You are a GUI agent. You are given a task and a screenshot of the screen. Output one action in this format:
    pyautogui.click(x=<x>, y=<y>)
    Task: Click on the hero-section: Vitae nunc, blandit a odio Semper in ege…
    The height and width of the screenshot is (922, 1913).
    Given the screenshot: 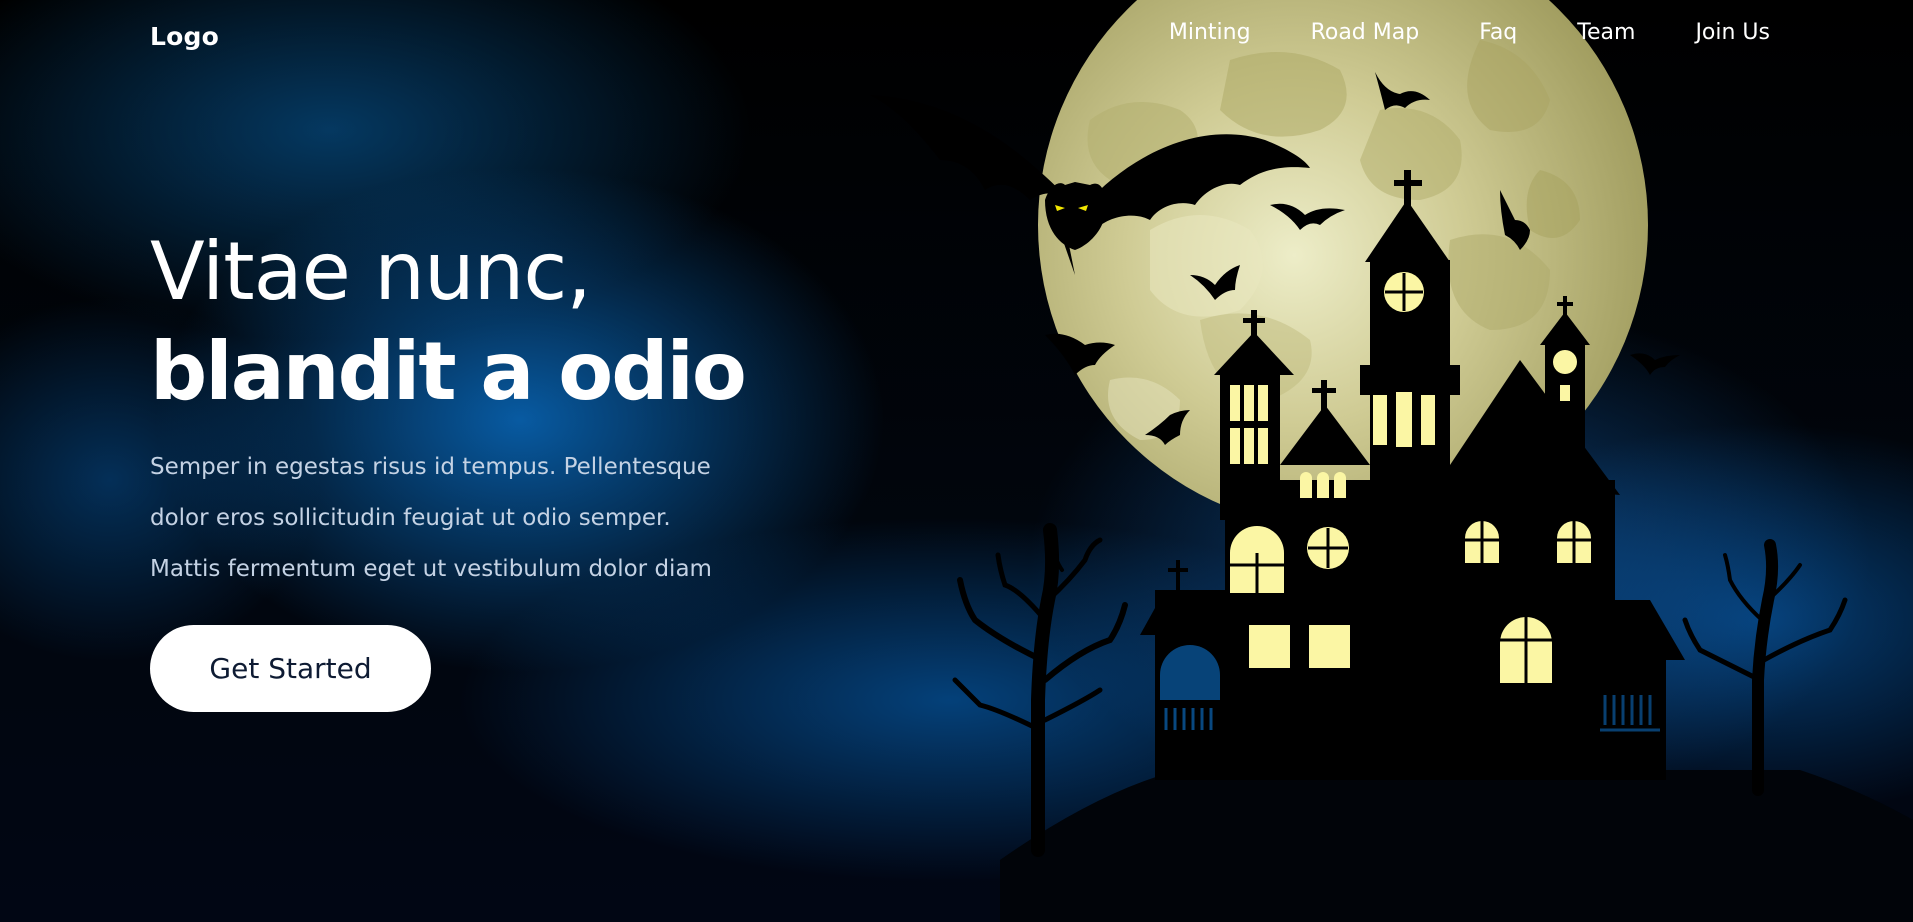 What is the action you would take?
    pyautogui.click(x=470, y=408)
    